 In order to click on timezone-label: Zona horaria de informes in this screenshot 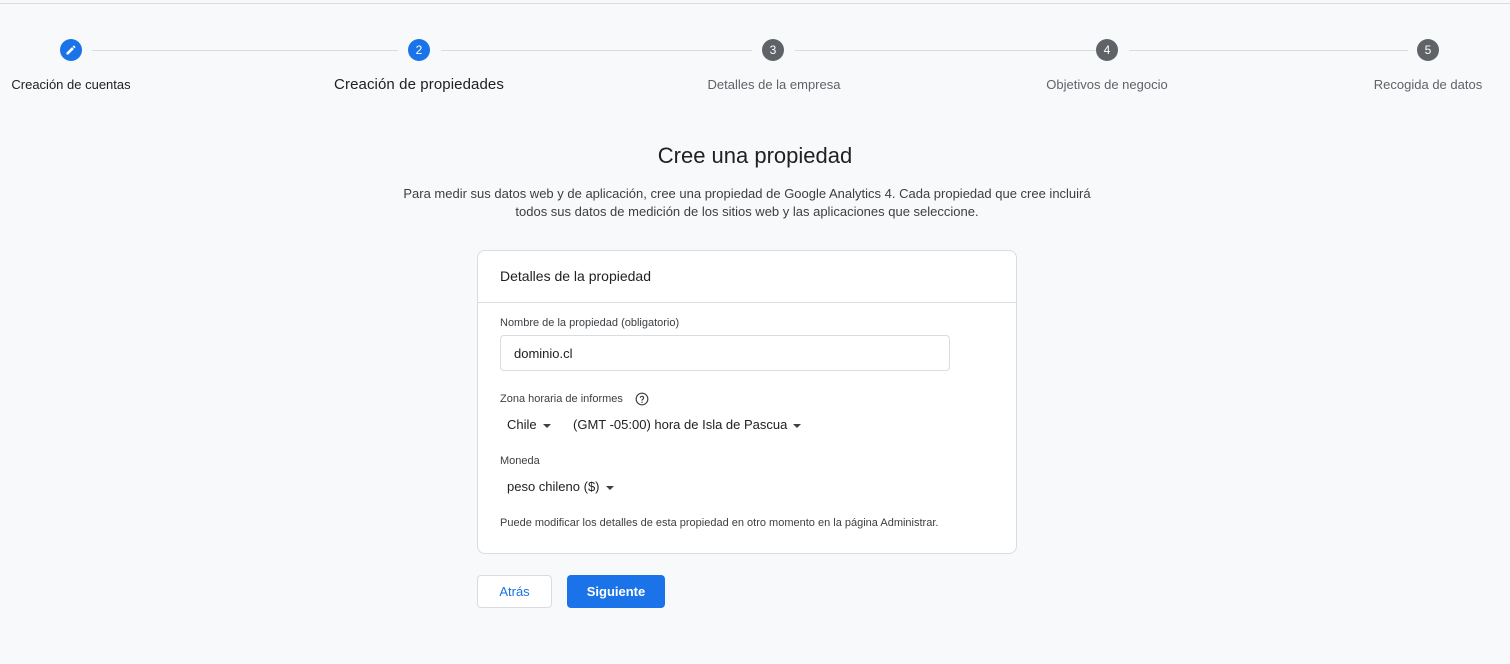, I will do `click(561, 399)`.